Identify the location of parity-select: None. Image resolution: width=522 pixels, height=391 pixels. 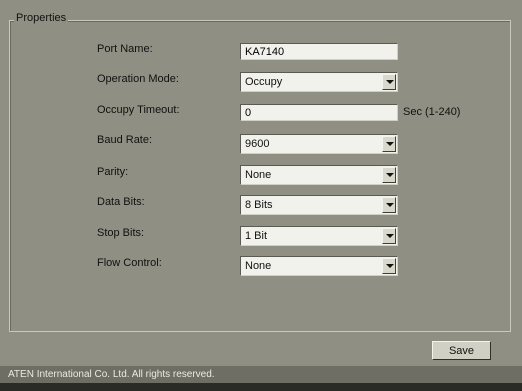
(319, 175).